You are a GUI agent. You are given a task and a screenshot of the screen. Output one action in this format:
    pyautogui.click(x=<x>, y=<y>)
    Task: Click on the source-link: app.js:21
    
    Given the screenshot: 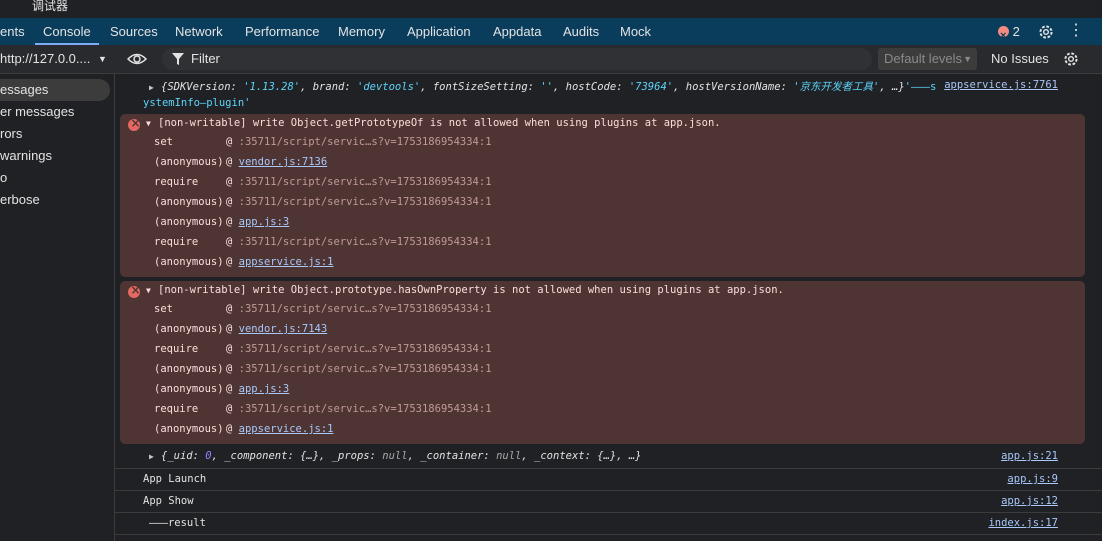 What is the action you would take?
    pyautogui.click(x=1029, y=456)
    